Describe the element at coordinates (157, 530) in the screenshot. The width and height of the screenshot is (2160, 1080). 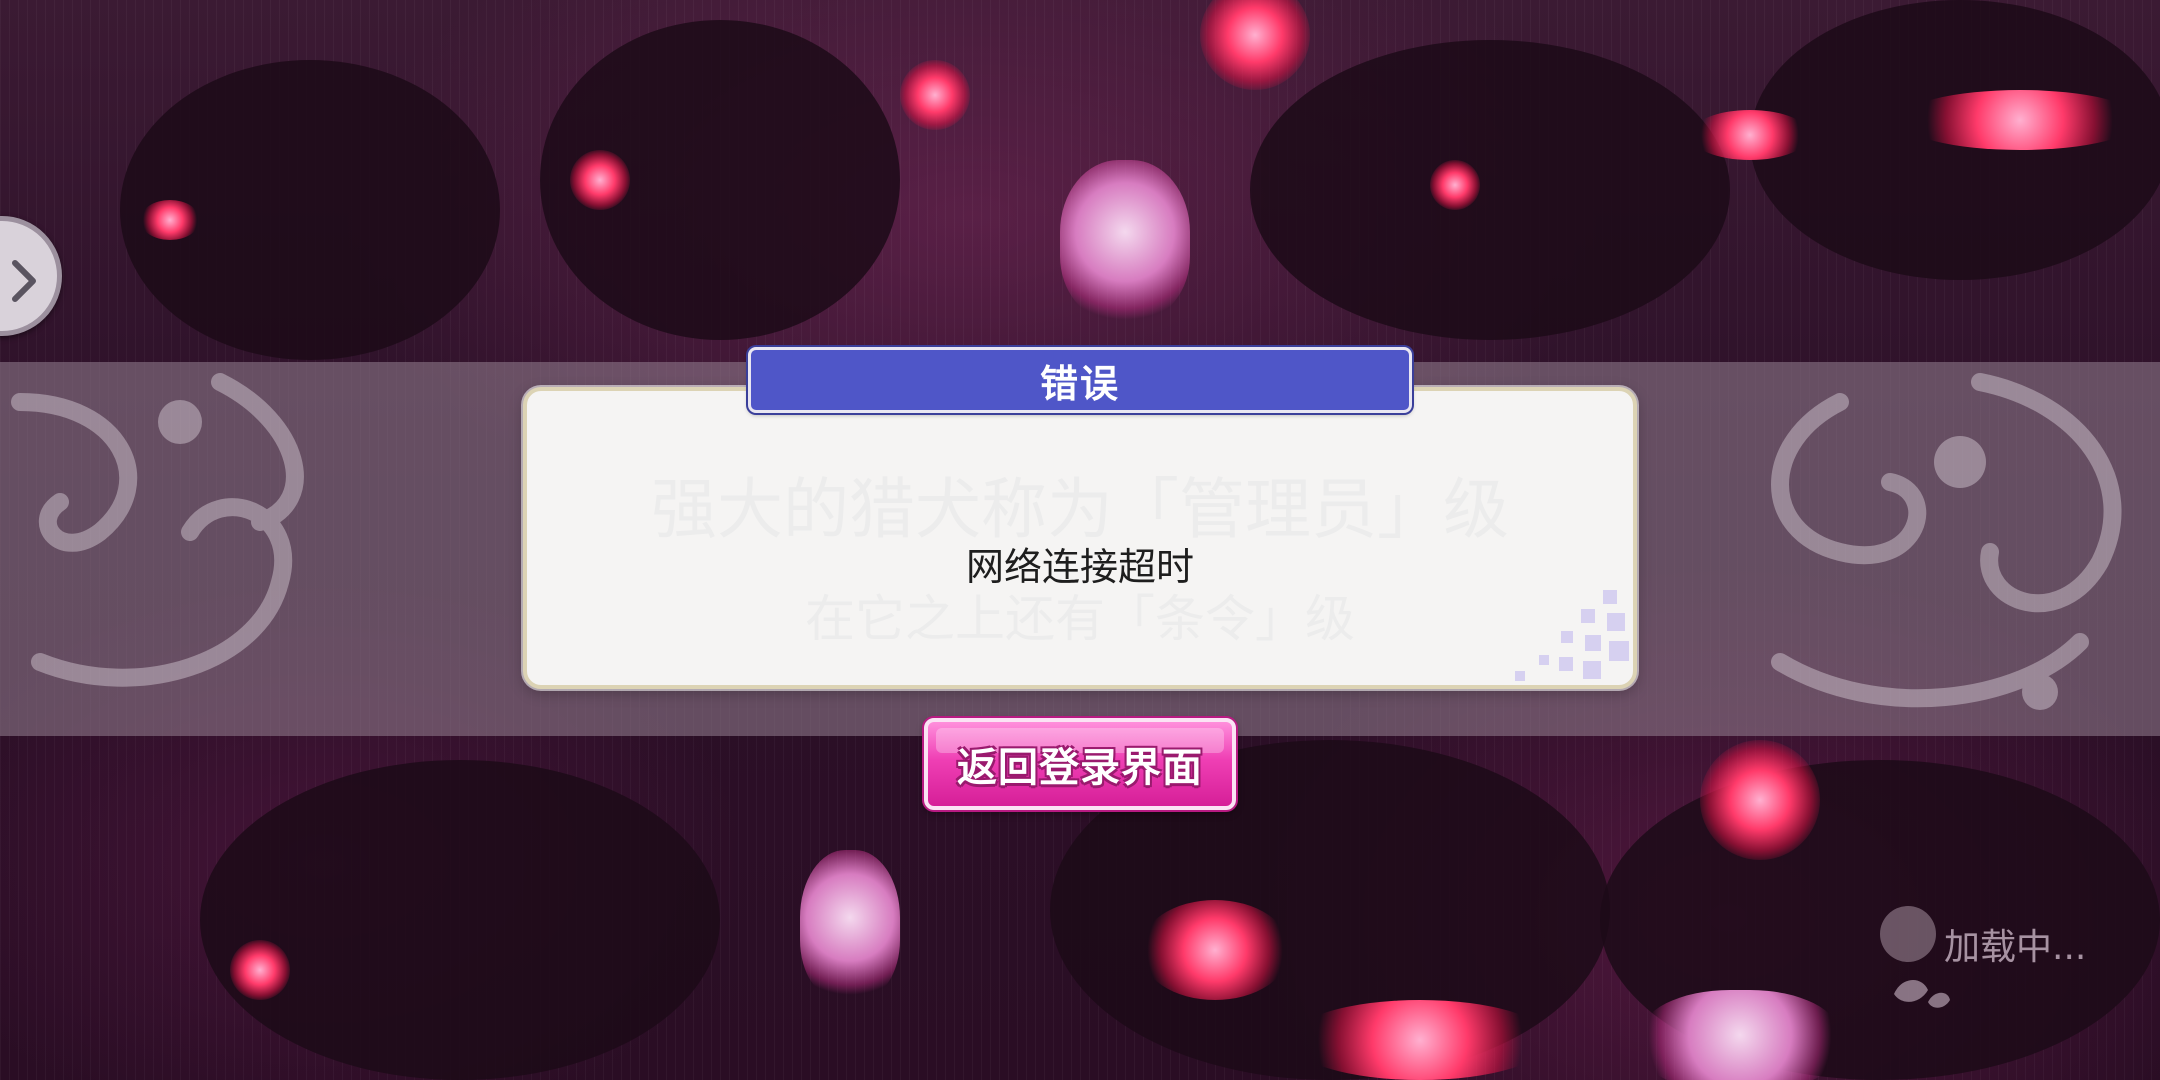
I see `left-ornament` at that location.